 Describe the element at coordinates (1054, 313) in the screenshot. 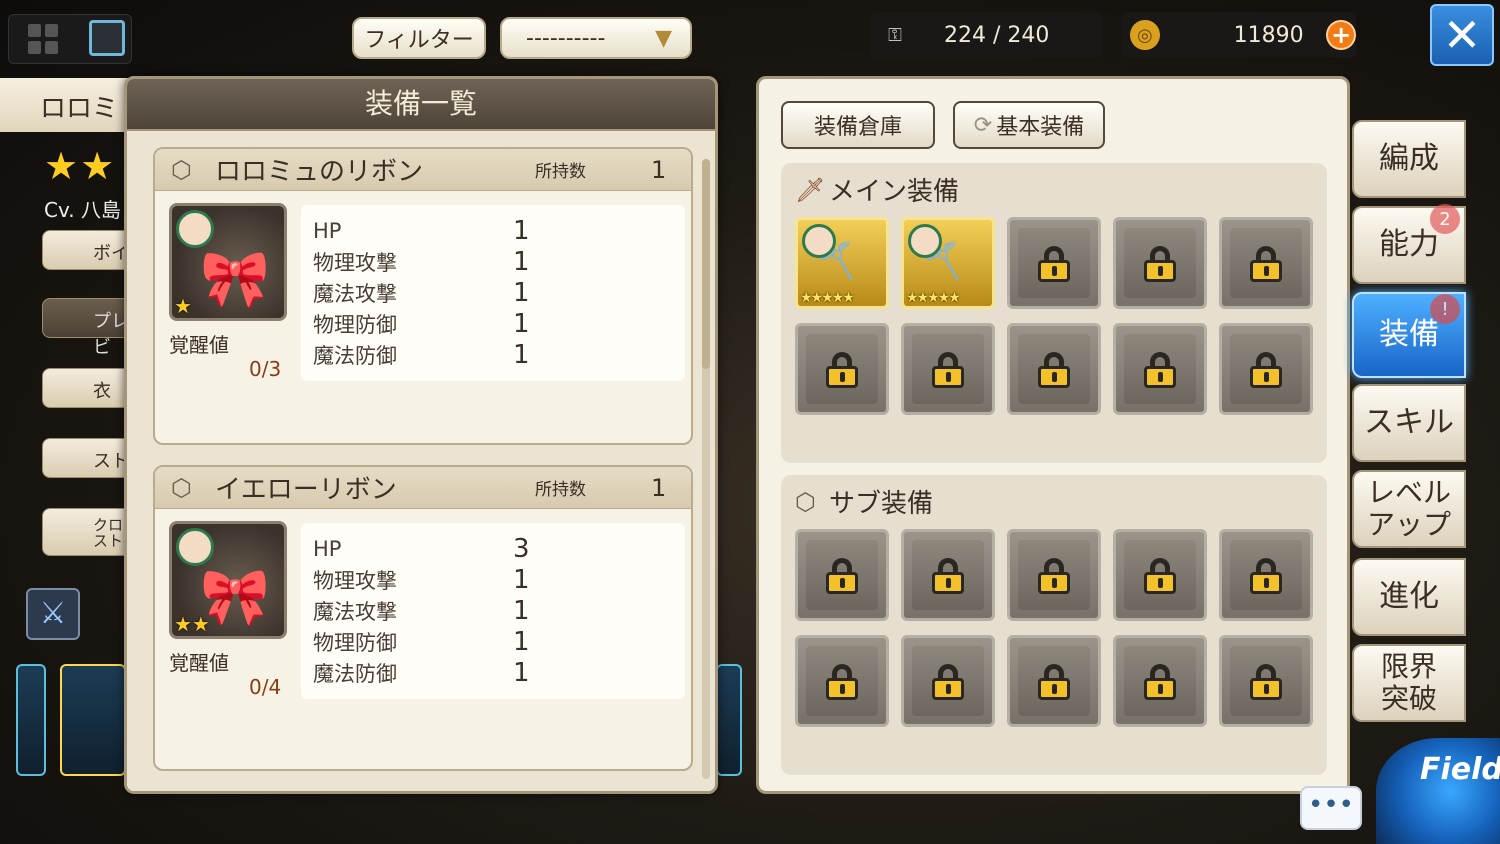

I see `main-equipment-section: 🗡 メイン装備 ⚚ ★★★★★ ⚚ ★★★★★` at that location.